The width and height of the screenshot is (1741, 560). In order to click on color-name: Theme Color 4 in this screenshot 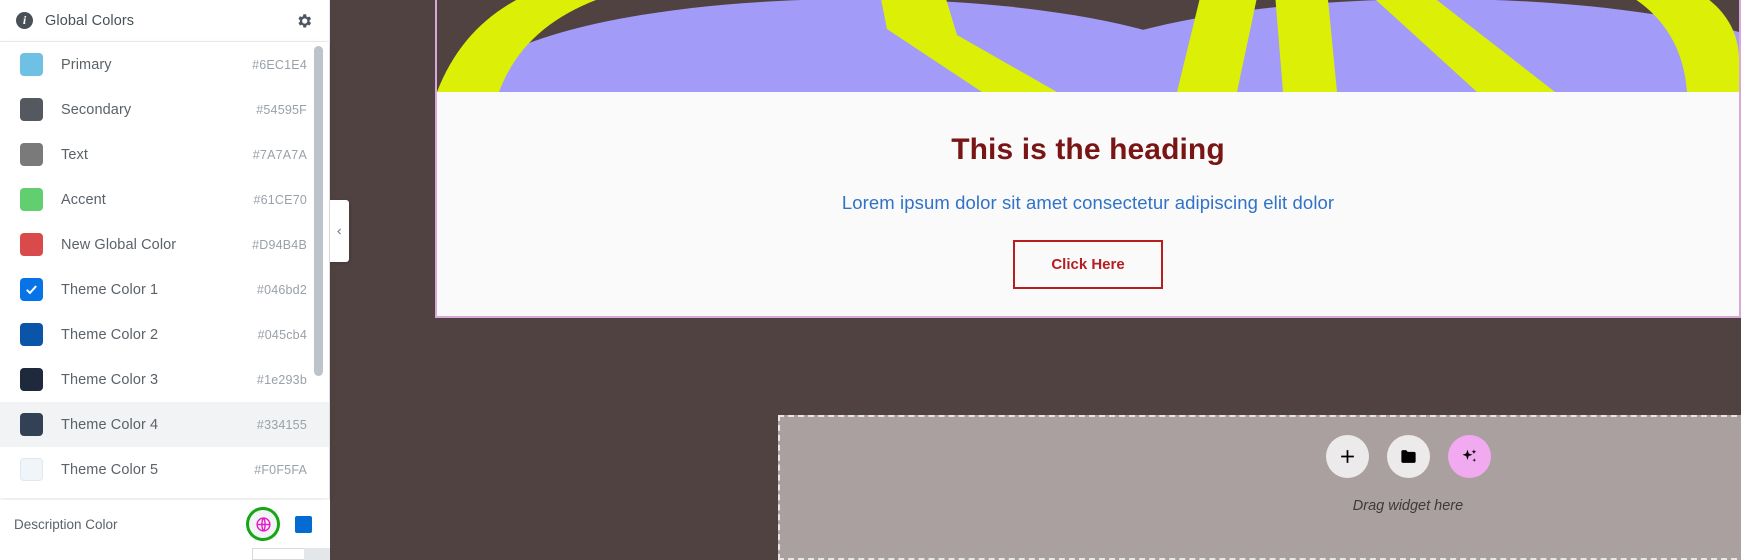, I will do `click(110, 424)`.